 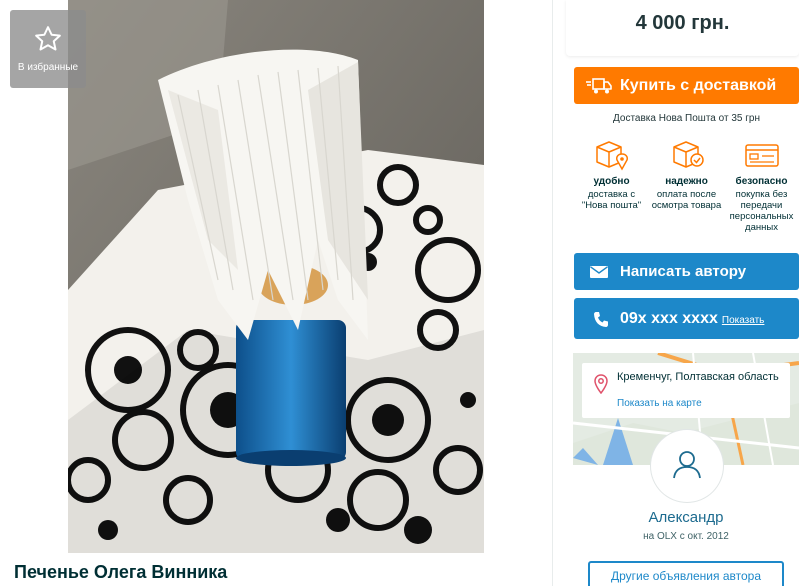 What do you see at coordinates (48, 38) in the screenshot?
I see `star-outline-icon` at bounding box center [48, 38].